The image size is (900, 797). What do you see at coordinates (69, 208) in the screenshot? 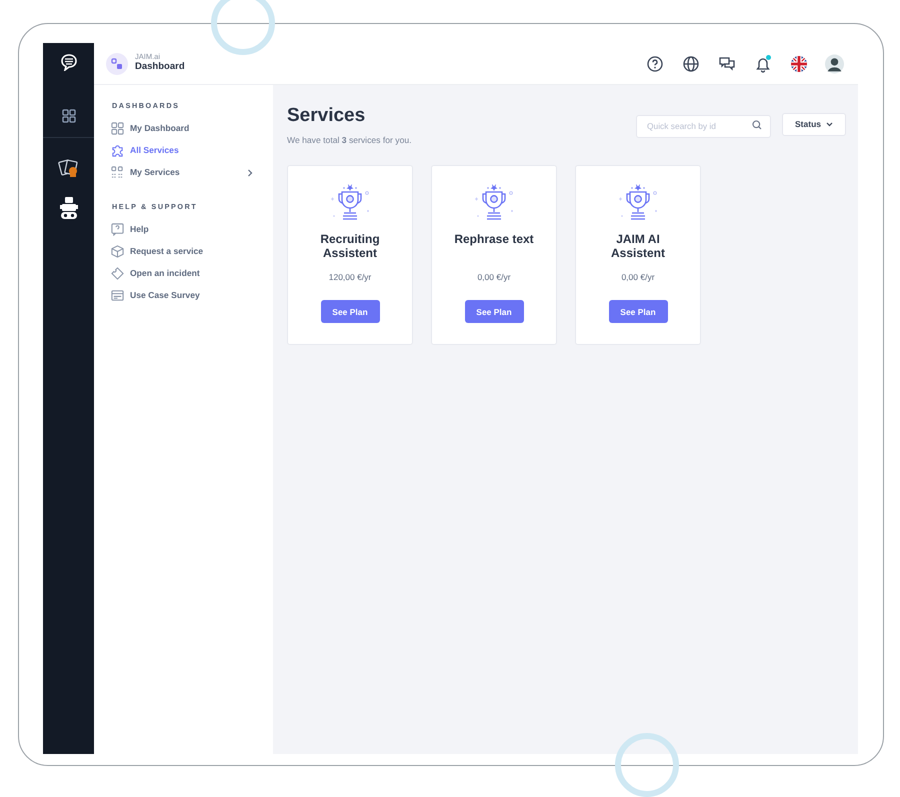
I see `robot-icon` at bounding box center [69, 208].